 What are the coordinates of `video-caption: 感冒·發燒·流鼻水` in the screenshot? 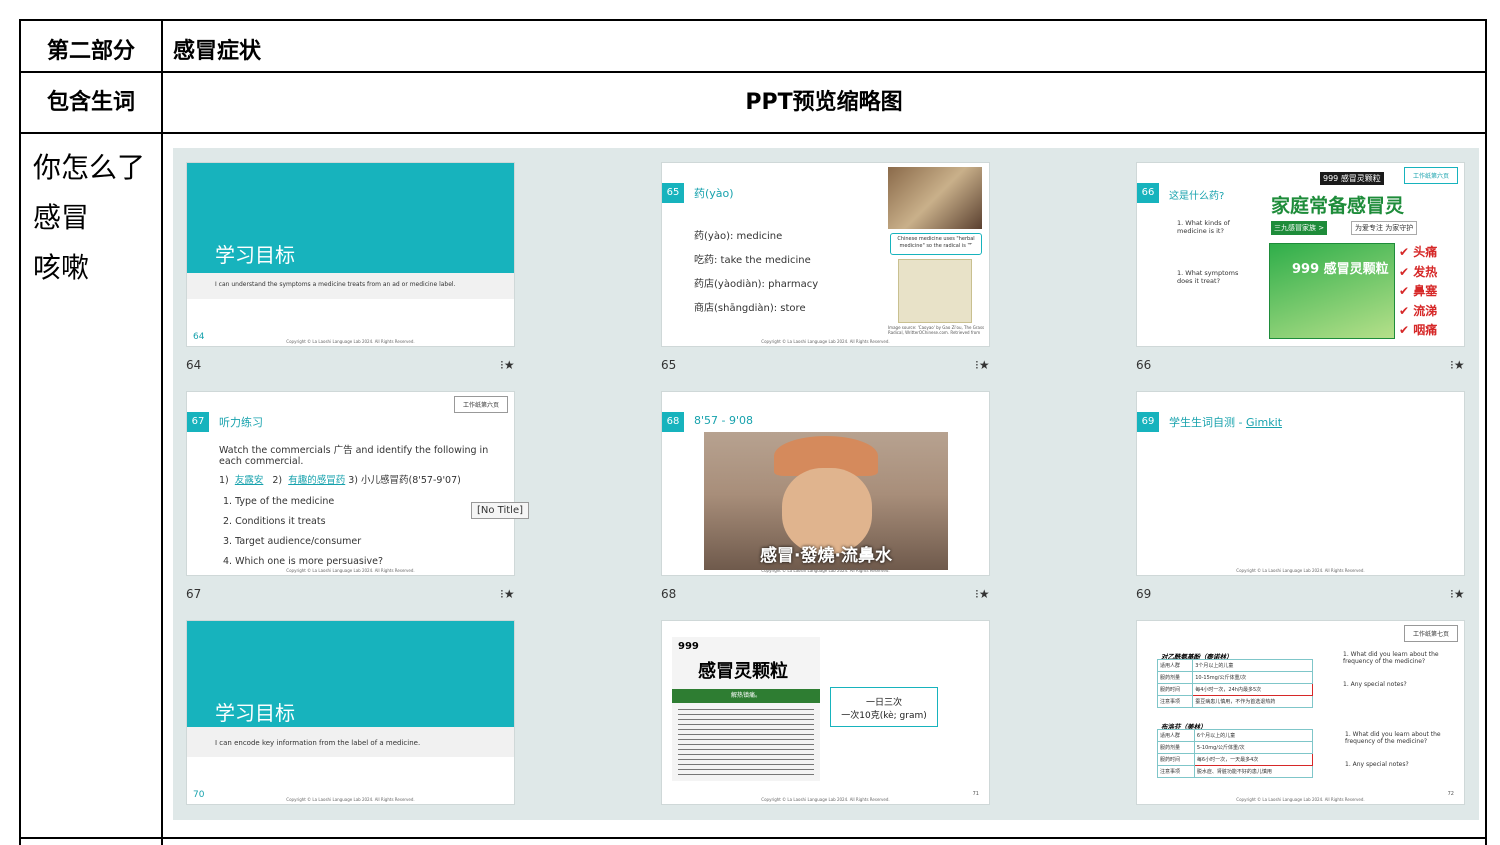 It's located at (826, 556).